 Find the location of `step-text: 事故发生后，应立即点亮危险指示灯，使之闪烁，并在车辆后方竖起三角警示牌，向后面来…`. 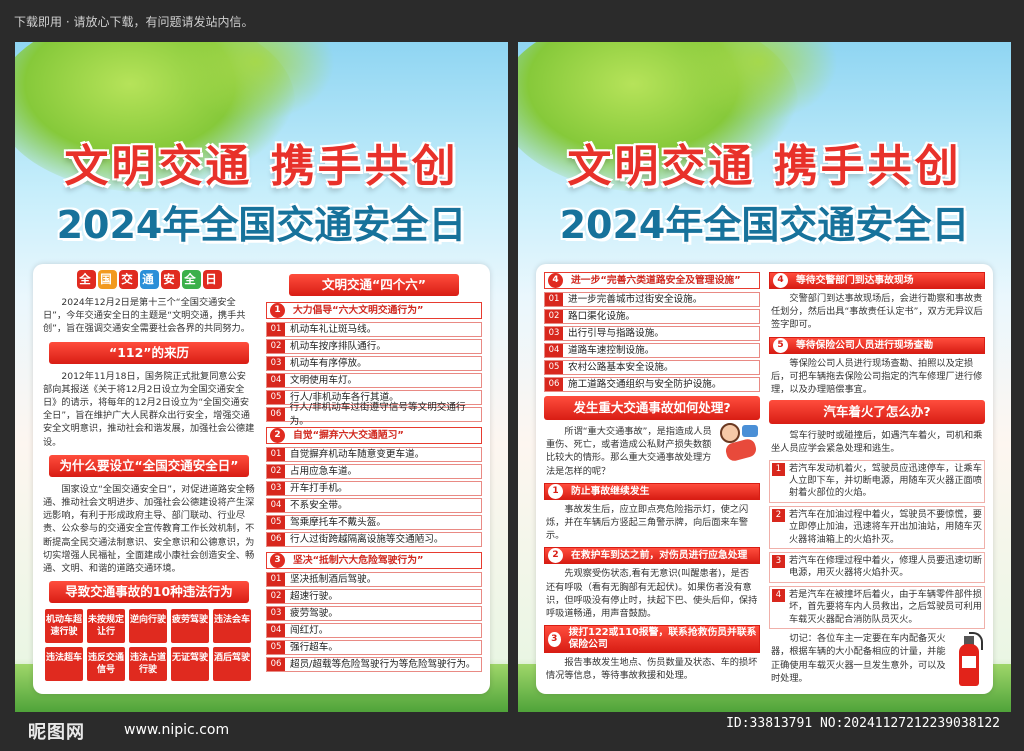

step-text: 事故发生后，应立即点亮危险指示灯，使之闪烁，并在车辆后方竖起三角警示牌，向后面来… is located at coordinates (647, 522).